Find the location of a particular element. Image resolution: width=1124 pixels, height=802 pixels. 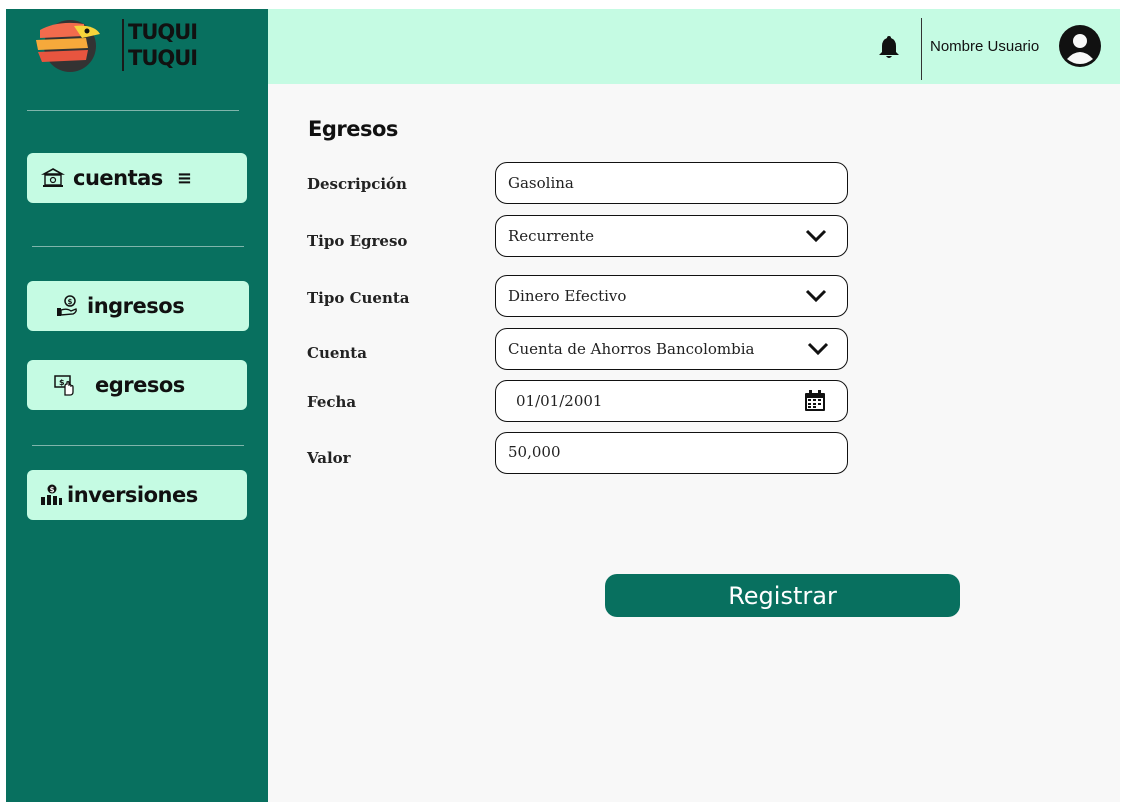

sidebar-item-inversiones: $ inversiones is located at coordinates (137, 495).